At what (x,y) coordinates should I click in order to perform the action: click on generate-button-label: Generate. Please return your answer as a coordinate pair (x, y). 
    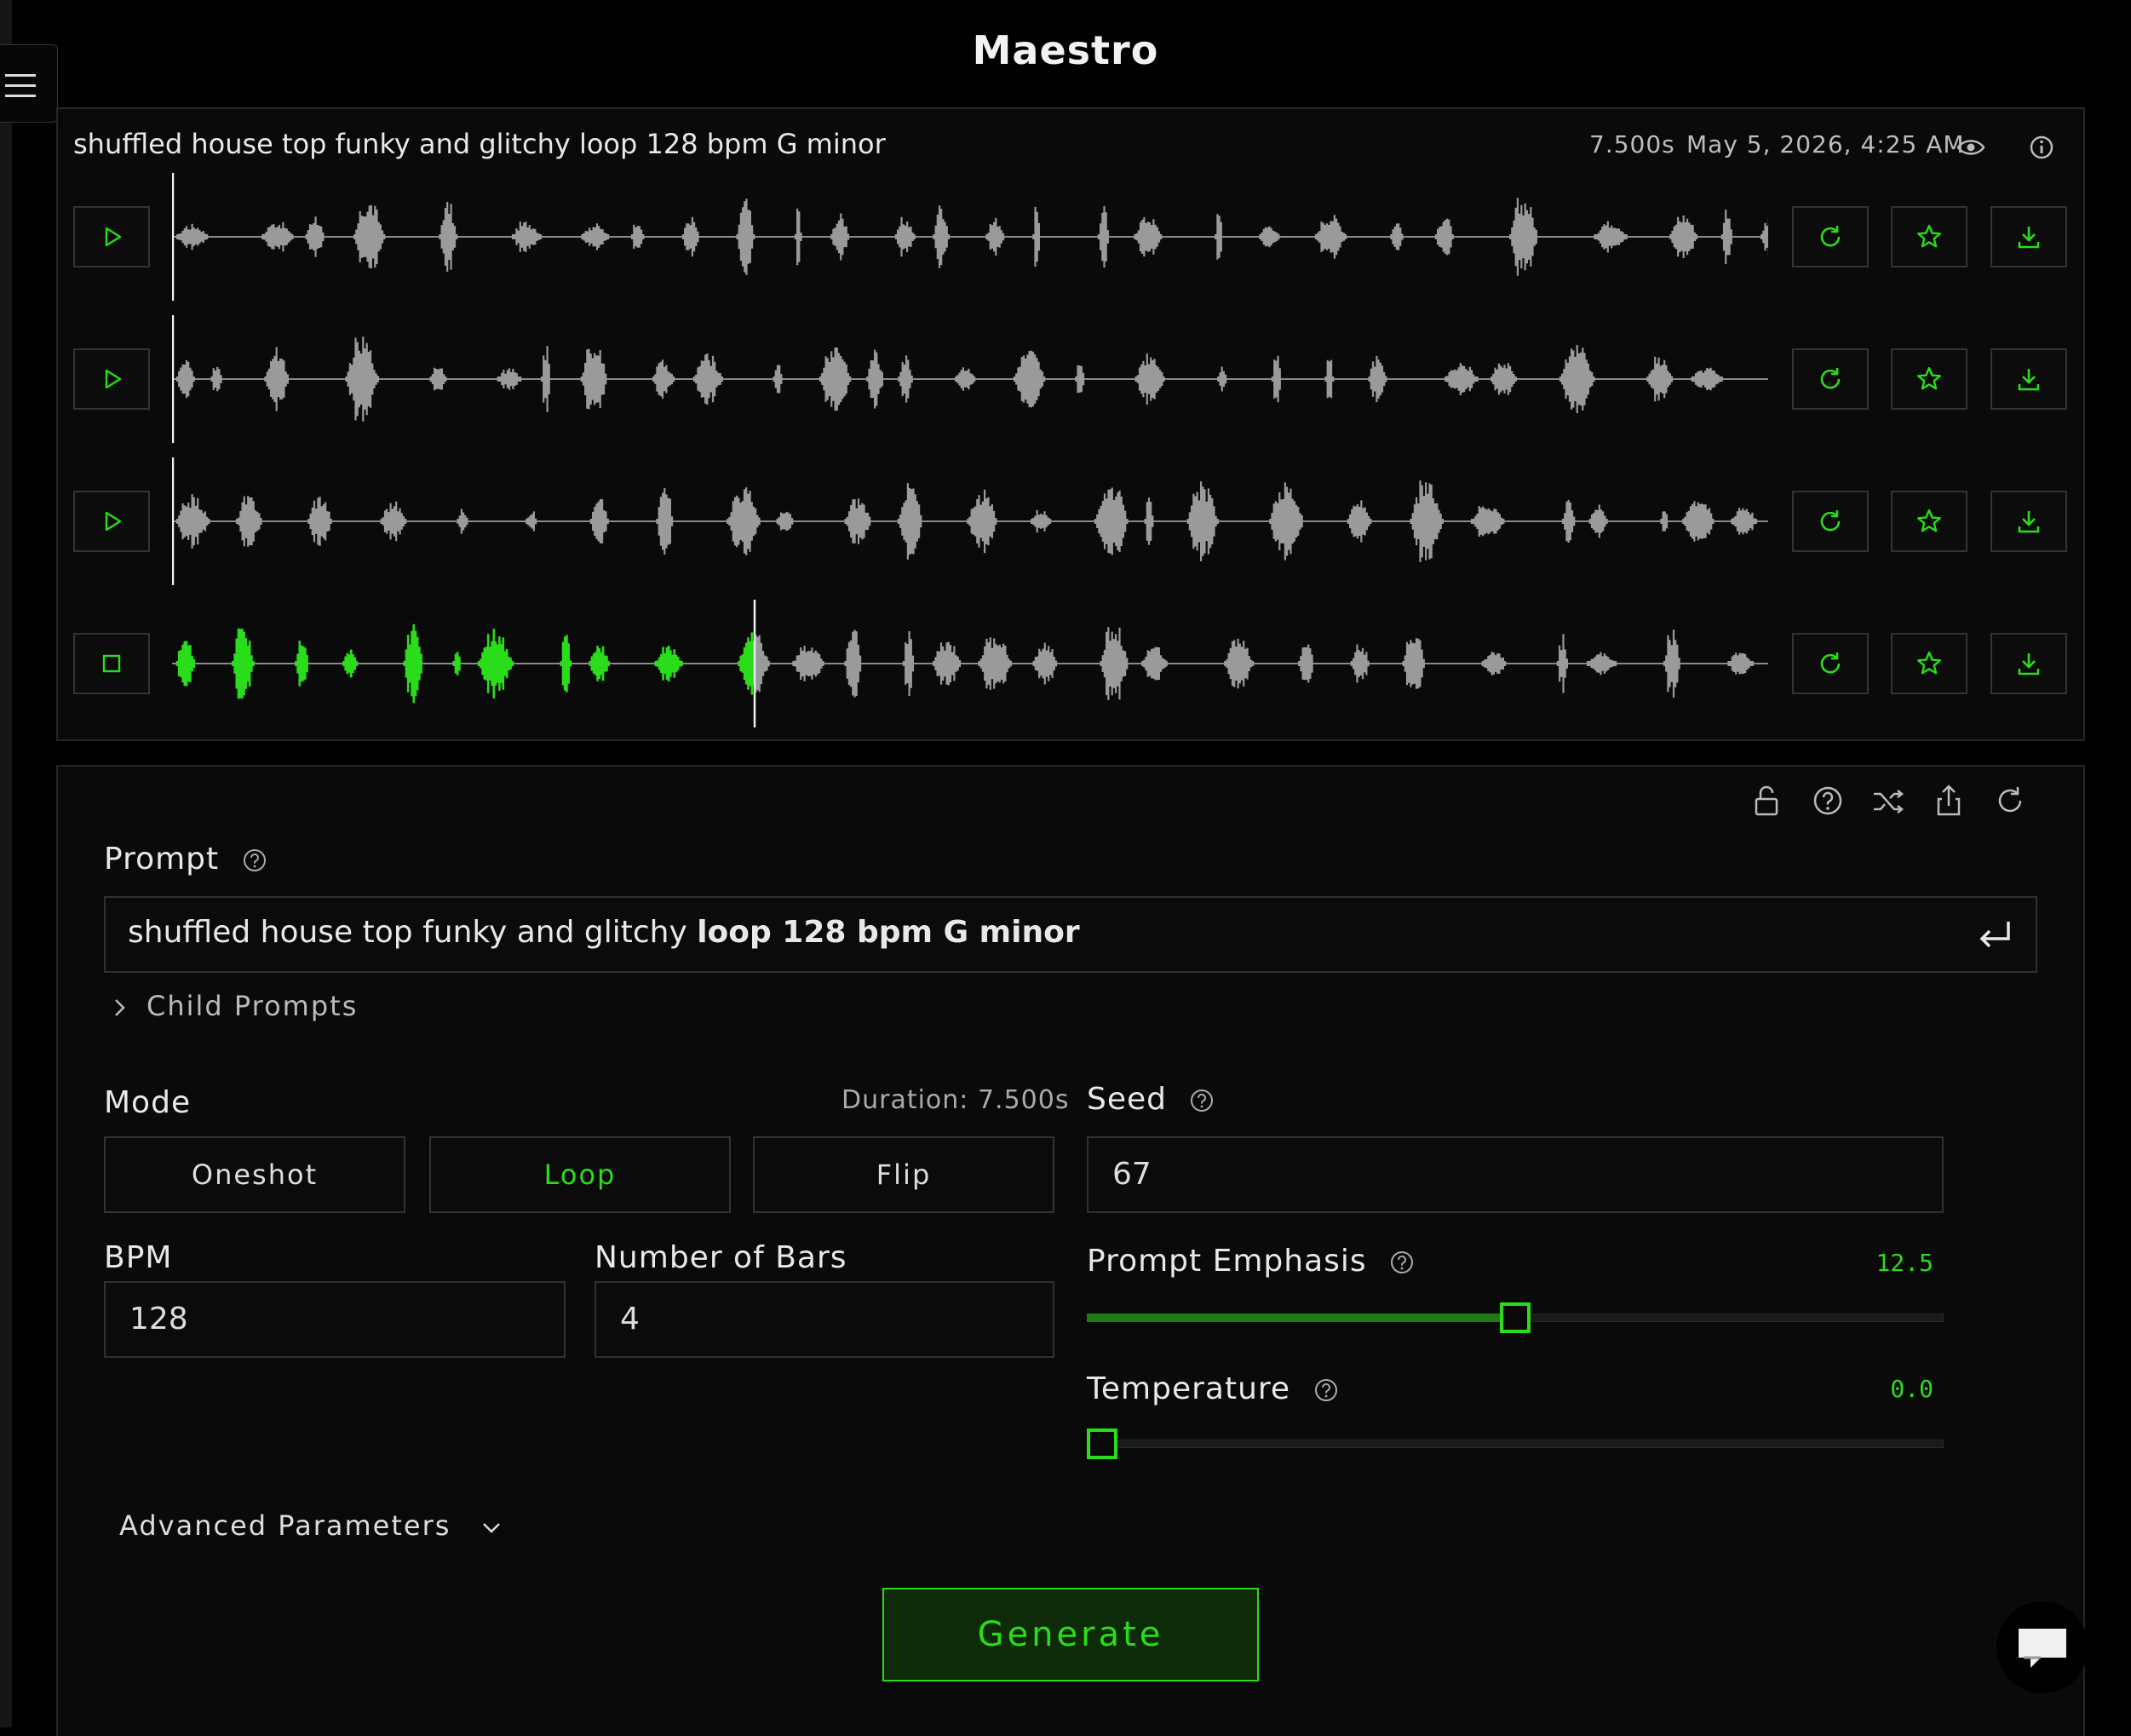
    Looking at the image, I should click on (1070, 1634).